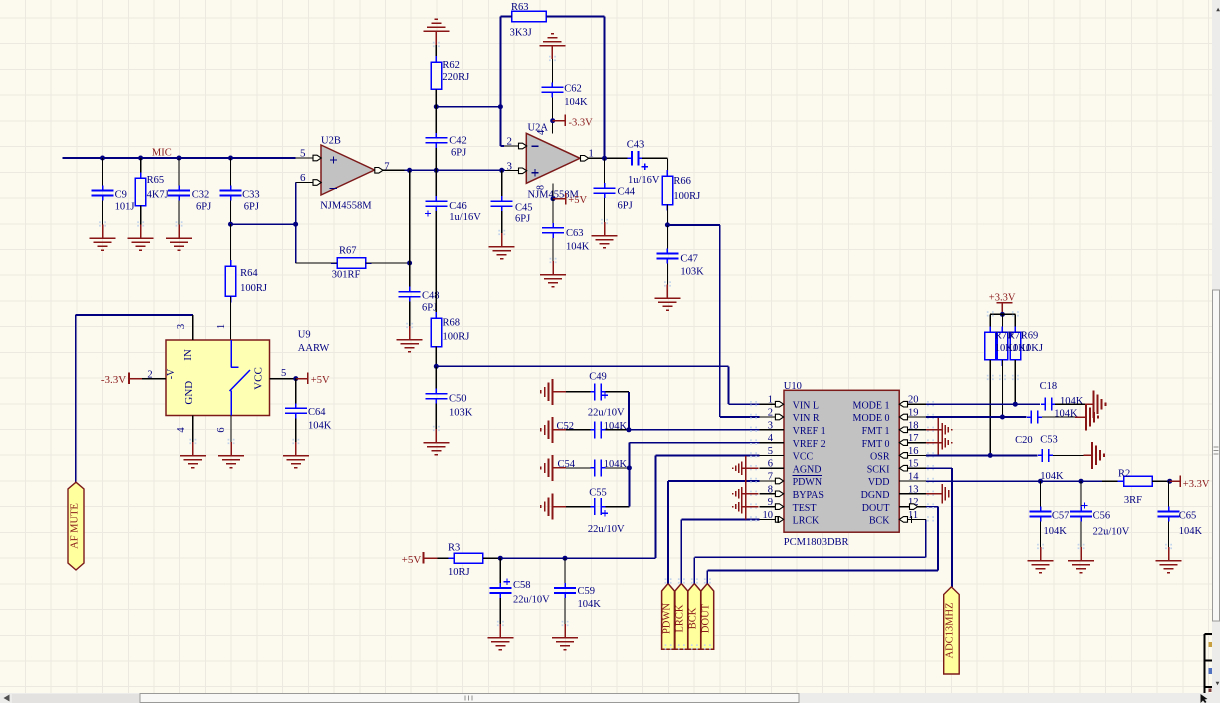  What do you see at coordinates (876, 444) in the screenshot?
I see `svg-text: FMT 0` at bounding box center [876, 444].